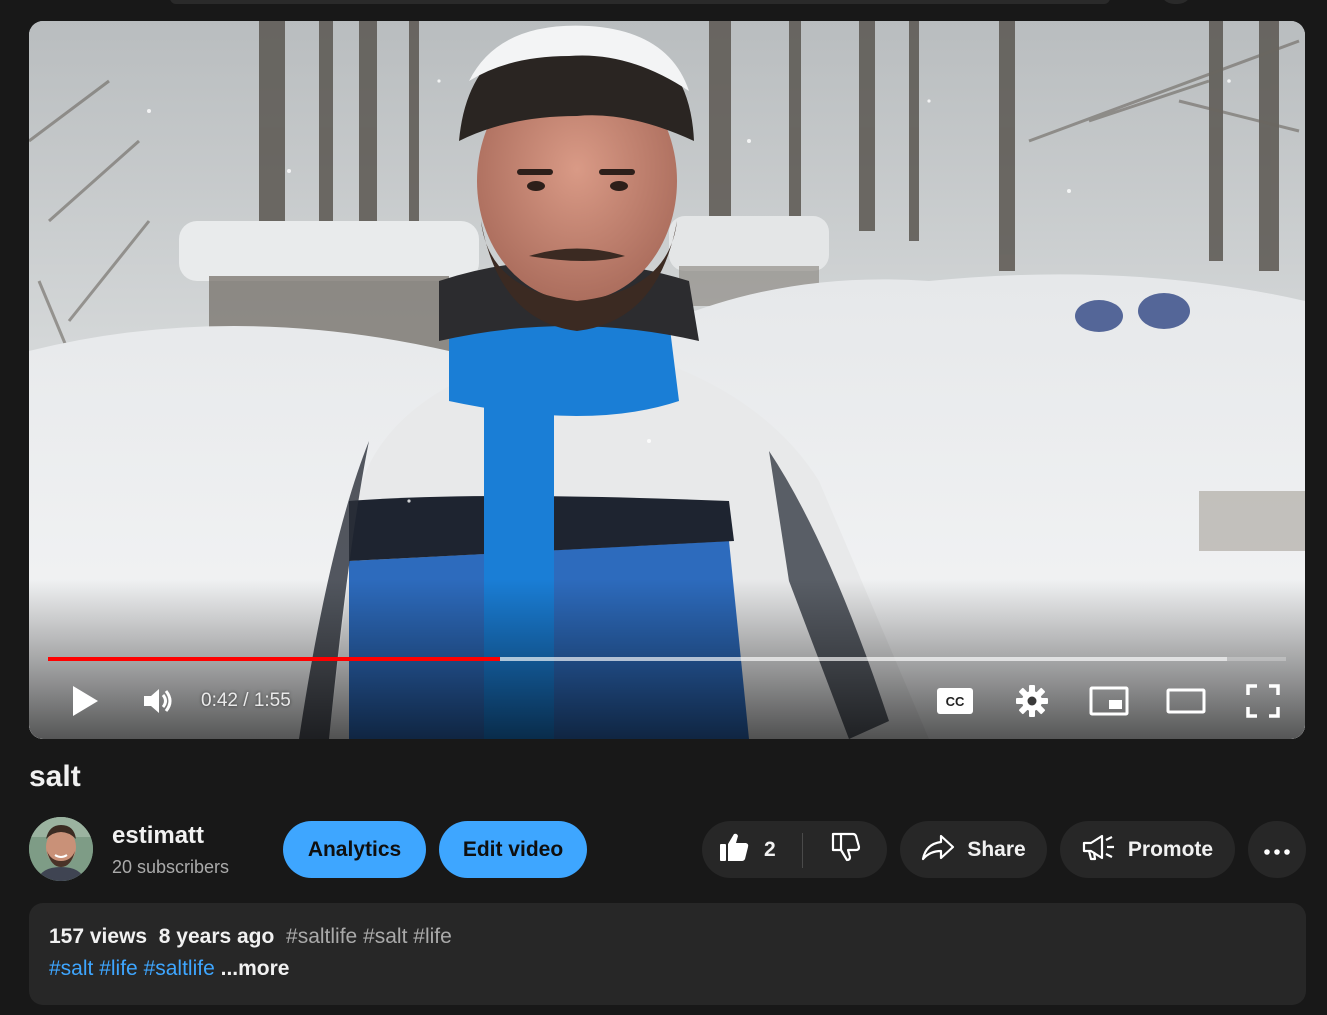 Image resolution: width=1327 pixels, height=1015 pixels. What do you see at coordinates (55, 776) in the screenshot?
I see `video-title: salt` at bounding box center [55, 776].